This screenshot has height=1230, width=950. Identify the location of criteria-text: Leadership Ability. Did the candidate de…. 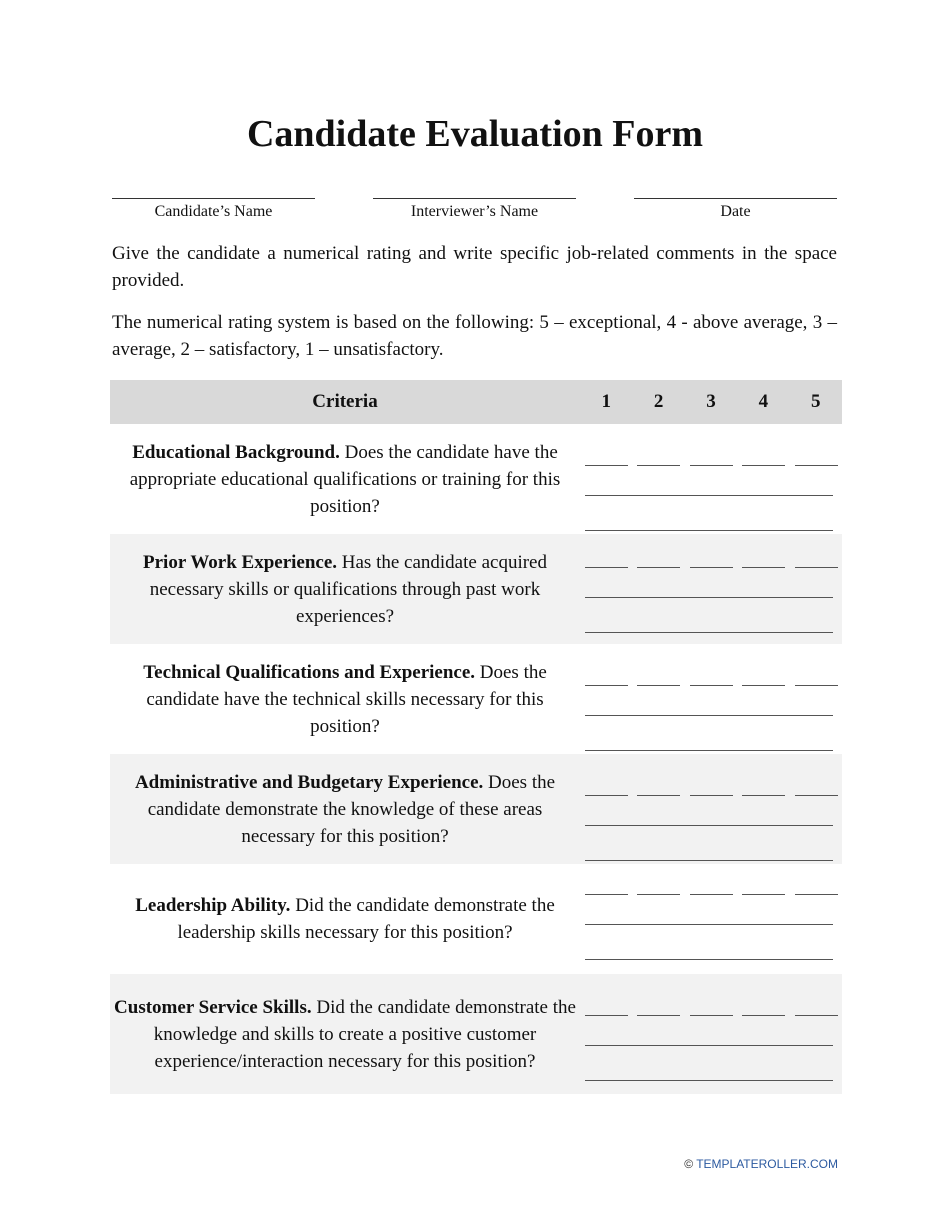
(345, 919).